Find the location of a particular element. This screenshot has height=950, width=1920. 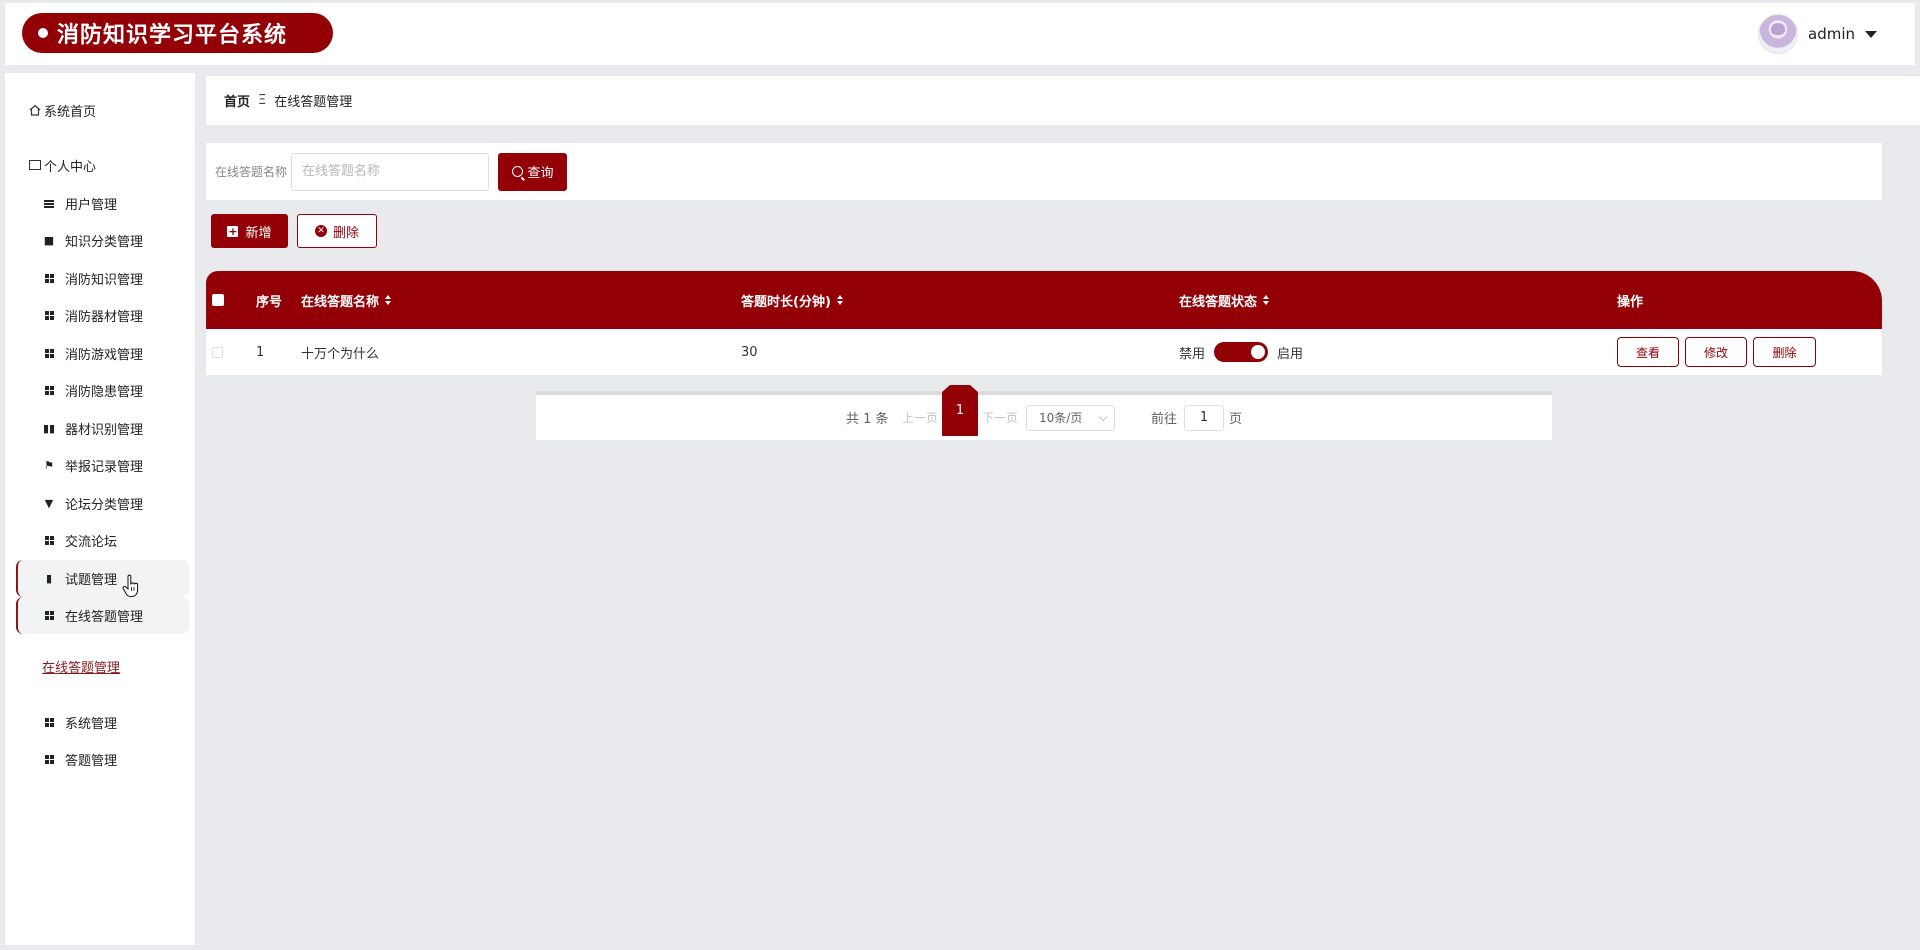

flag-icon: ⚑ is located at coordinates (49, 465).